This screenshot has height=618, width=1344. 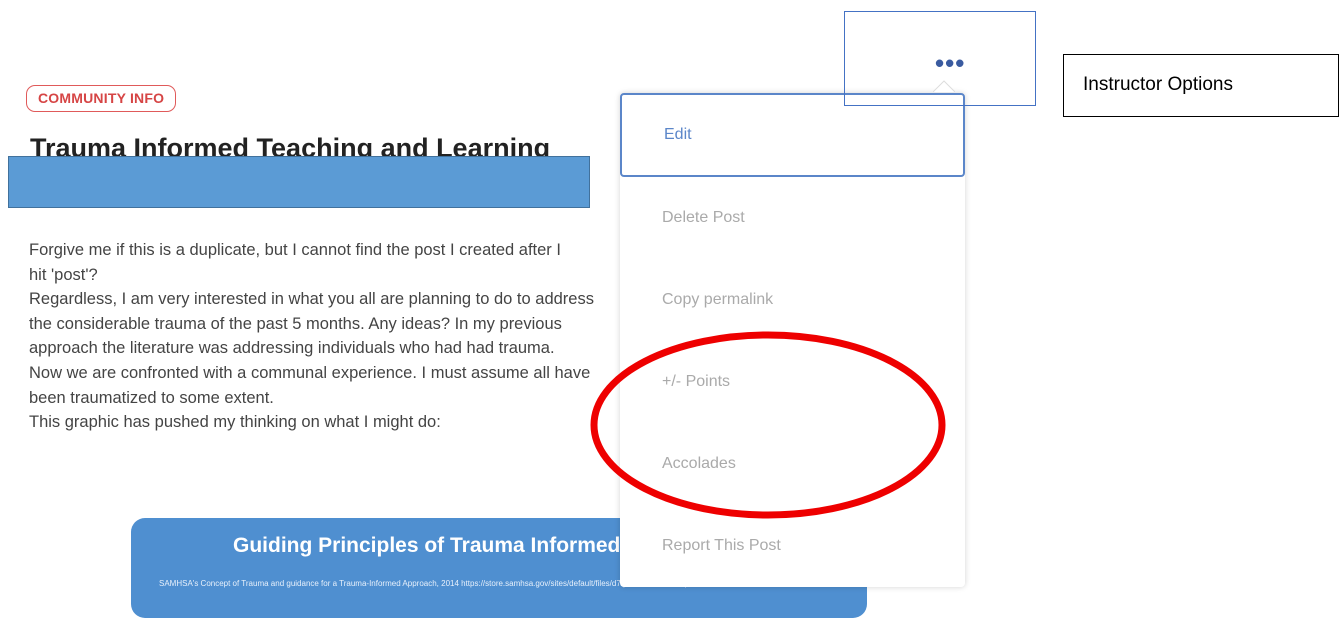 I want to click on category-badge: COMMUNITY INFO, so click(x=101, y=98).